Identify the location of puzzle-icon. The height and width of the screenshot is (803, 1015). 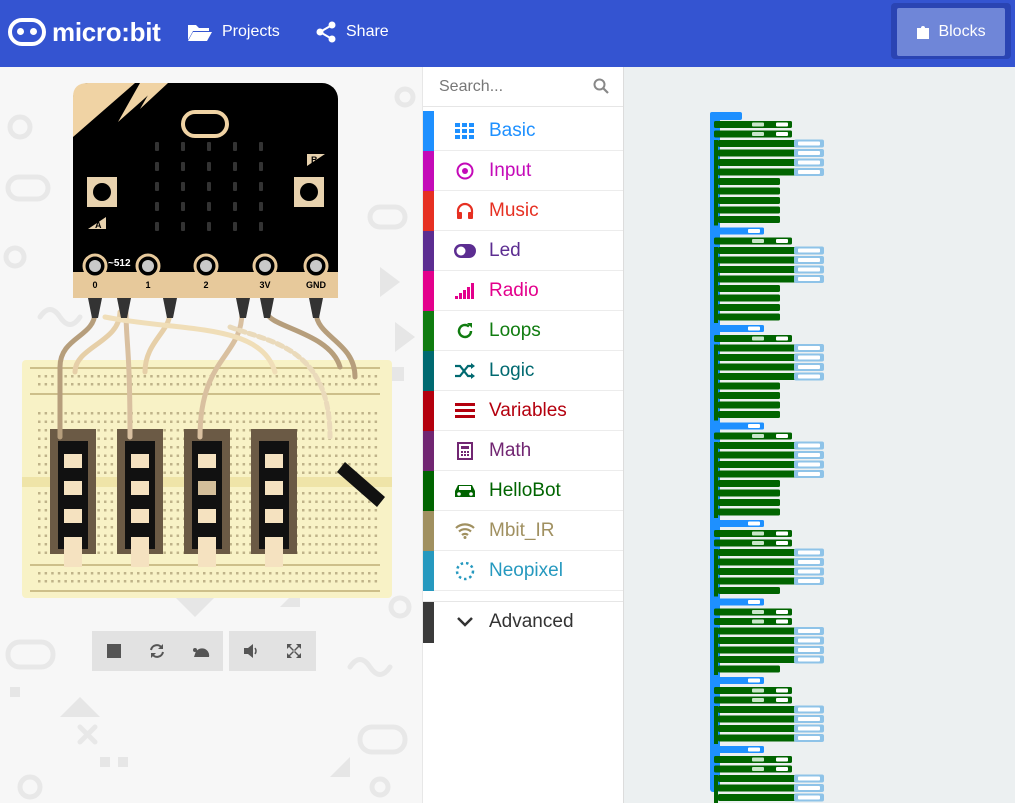
(923, 32).